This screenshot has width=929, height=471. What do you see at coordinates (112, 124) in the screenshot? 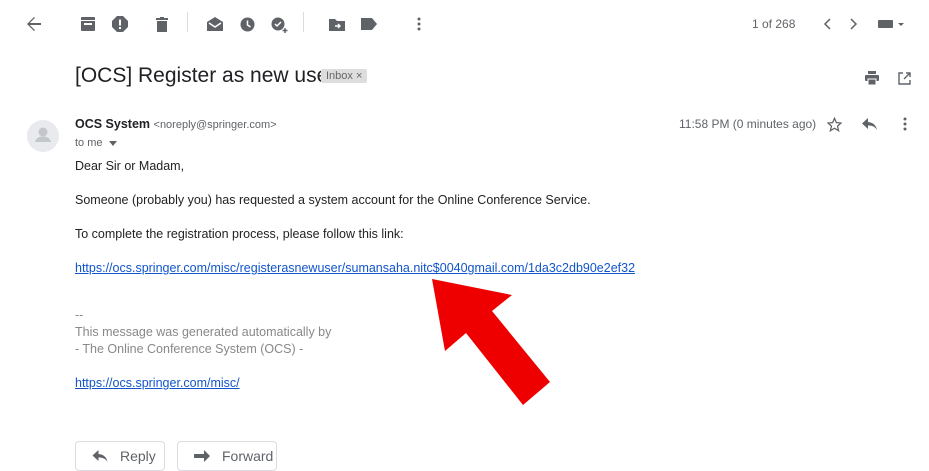
I see `sender-name: OCS System` at bounding box center [112, 124].